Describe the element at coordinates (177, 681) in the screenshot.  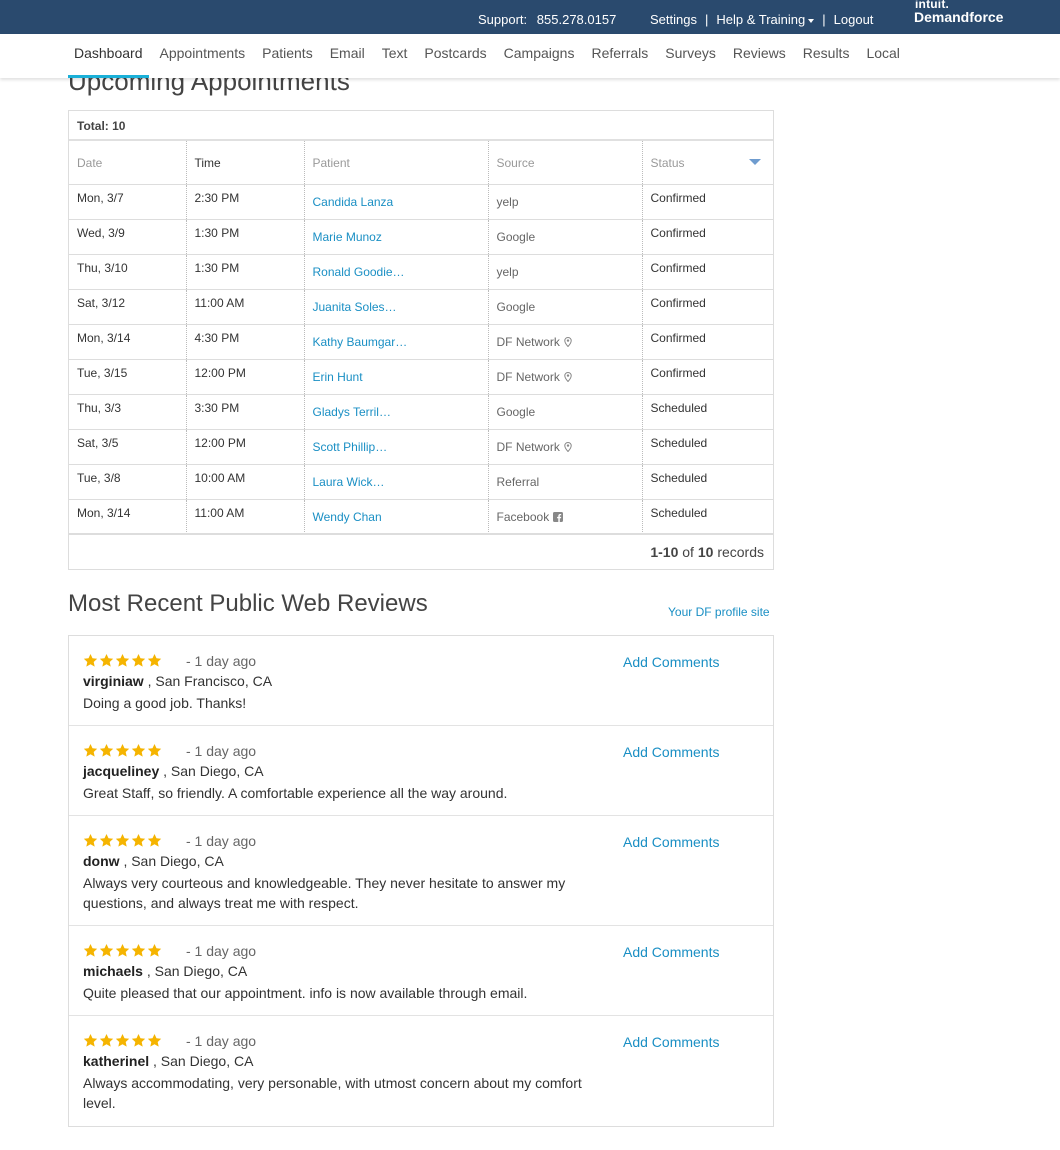
I see `review-author: virginiaw , San Francisco, CA` at that location.